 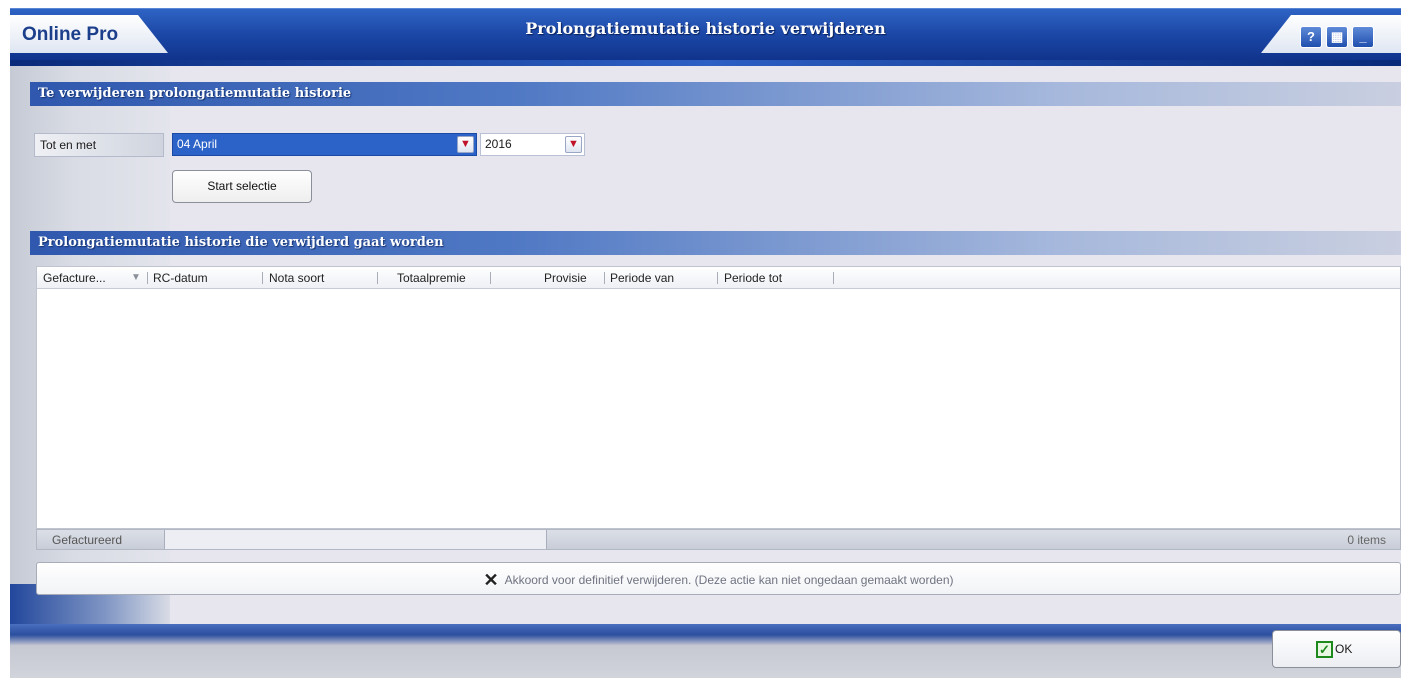 I want to click on column-header-totaalpremie: Totaalpremie, so click(x=431, y=278).